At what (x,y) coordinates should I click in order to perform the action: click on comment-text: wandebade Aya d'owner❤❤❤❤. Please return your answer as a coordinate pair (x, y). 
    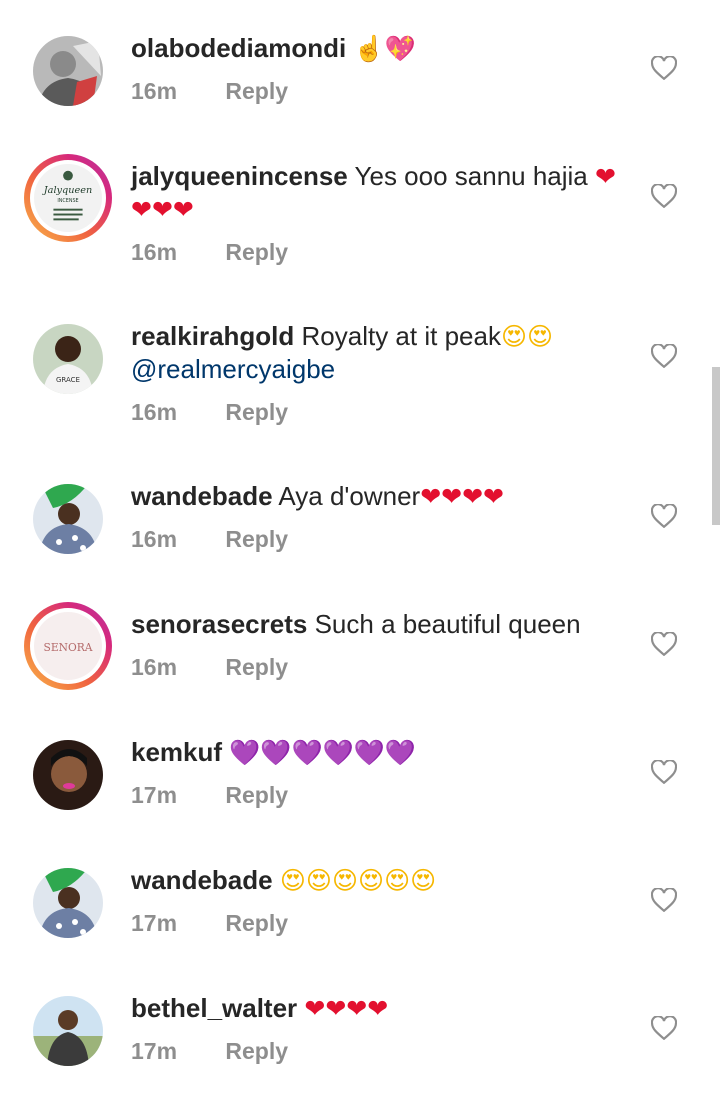
    Looking at the image, I should click on (381, 496).